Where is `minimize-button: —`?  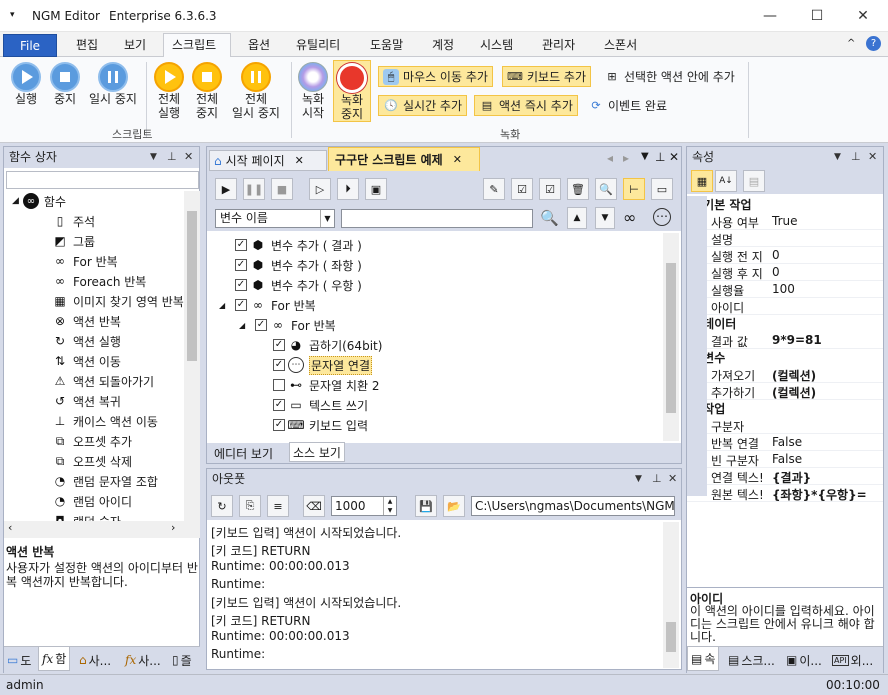 minimize-button: — is located at coordinates (770, 16).